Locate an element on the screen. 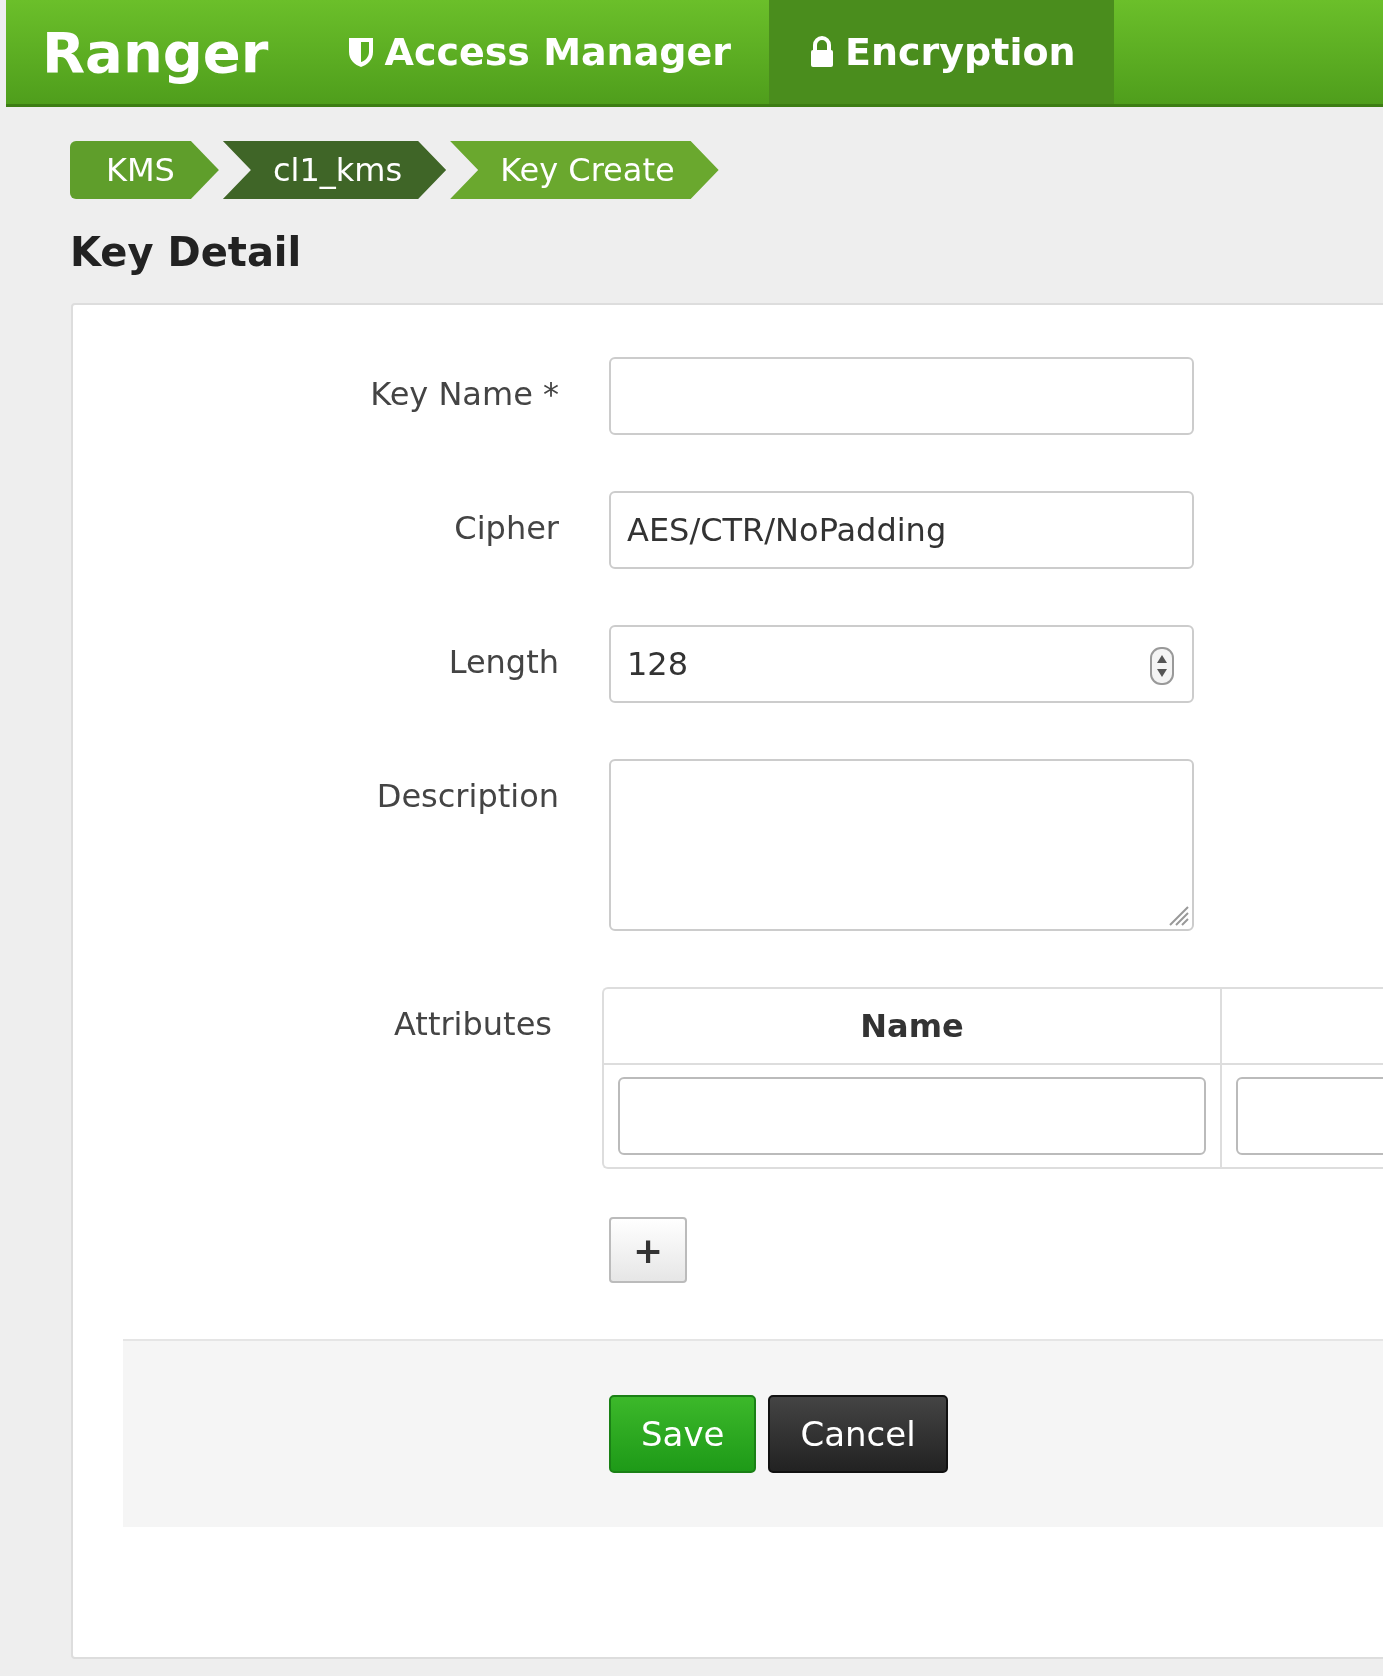 The width and height of the screenshot is (1383, 1676). breadcrumb-item: KMS is located at coordinates (144, 170).